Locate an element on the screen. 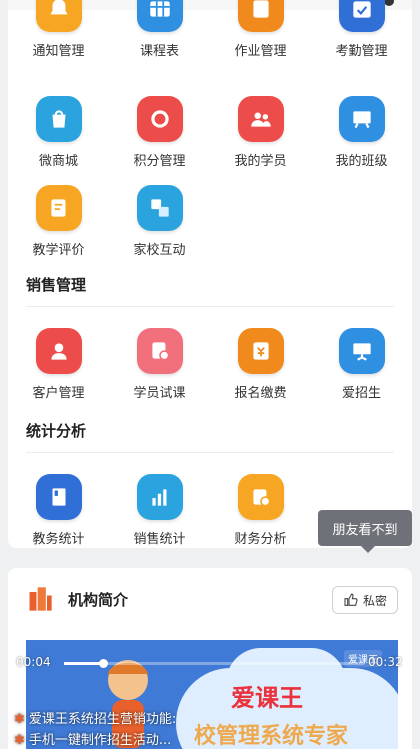  stats-section-title: 统计分析 is located at coordinates (56, 431).